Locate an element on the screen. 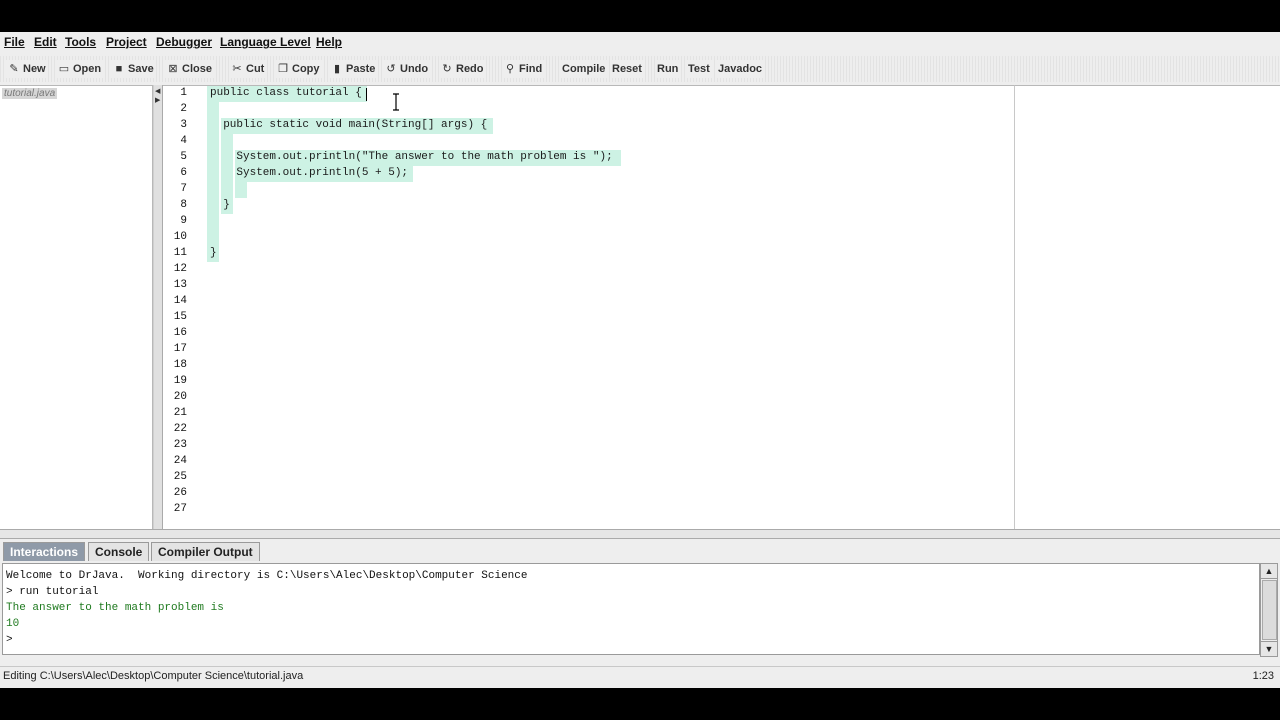 This screenshot has width=1280, height=720. reset-button: Reset is located at coordinates (627, 69).